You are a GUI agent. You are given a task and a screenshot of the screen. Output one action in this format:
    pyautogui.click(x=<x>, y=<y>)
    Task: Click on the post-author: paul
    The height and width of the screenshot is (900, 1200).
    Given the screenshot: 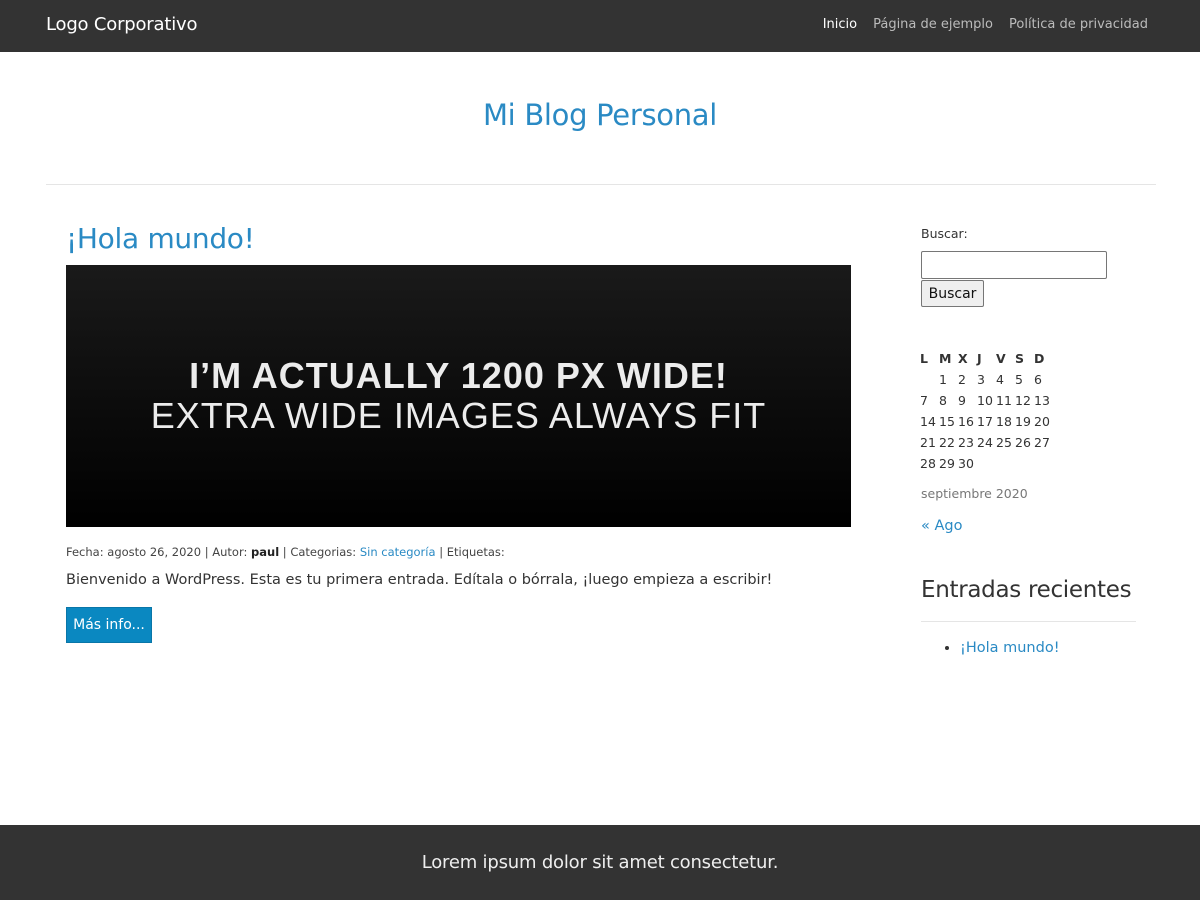 What is the action you would take?
    pyautogui.click(x=265, y=552)
    